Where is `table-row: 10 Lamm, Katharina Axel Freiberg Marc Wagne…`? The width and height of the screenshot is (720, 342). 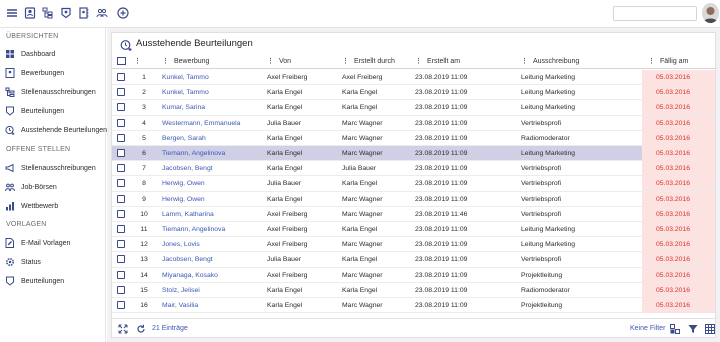
table-row: 10 Lamm, Katharina Axel Freiberg Marc Wagne… is located at coordinates (413, 214).